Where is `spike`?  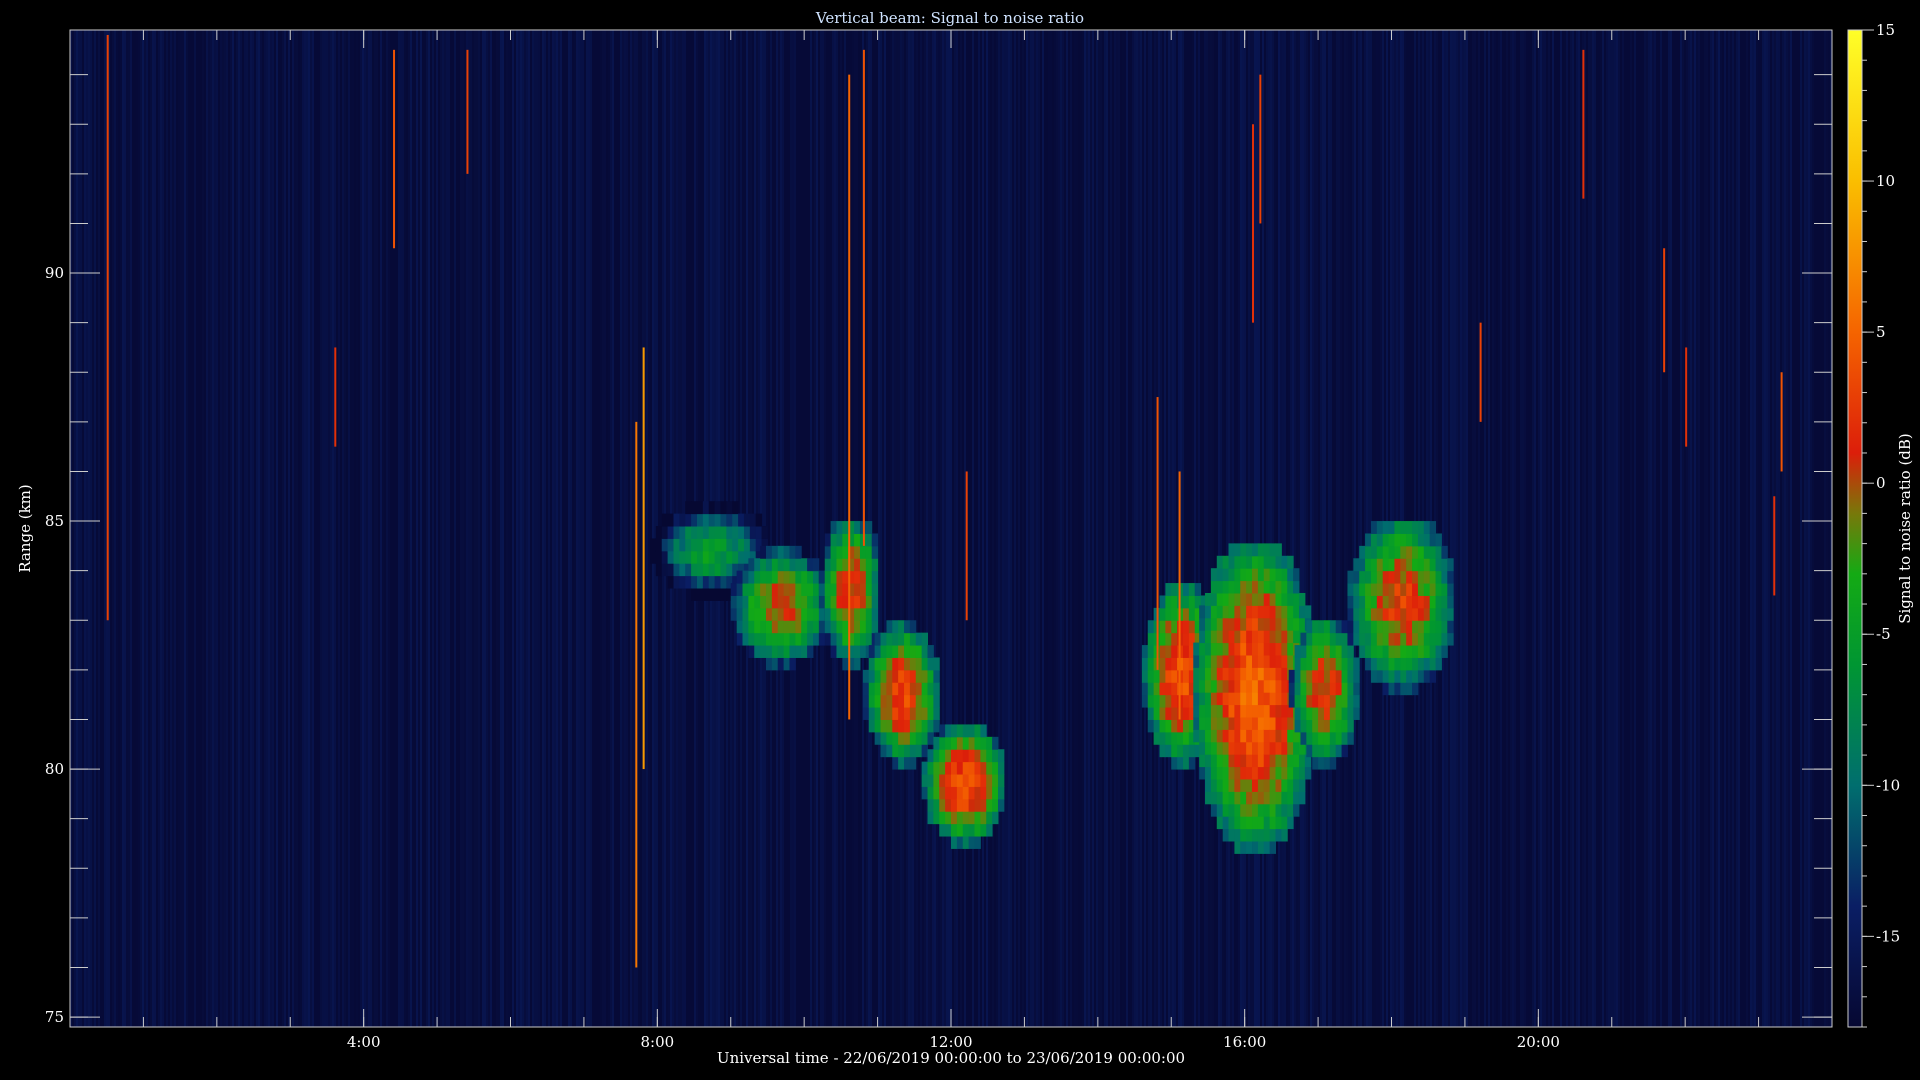 spike is located at coordinates (1179, 595).